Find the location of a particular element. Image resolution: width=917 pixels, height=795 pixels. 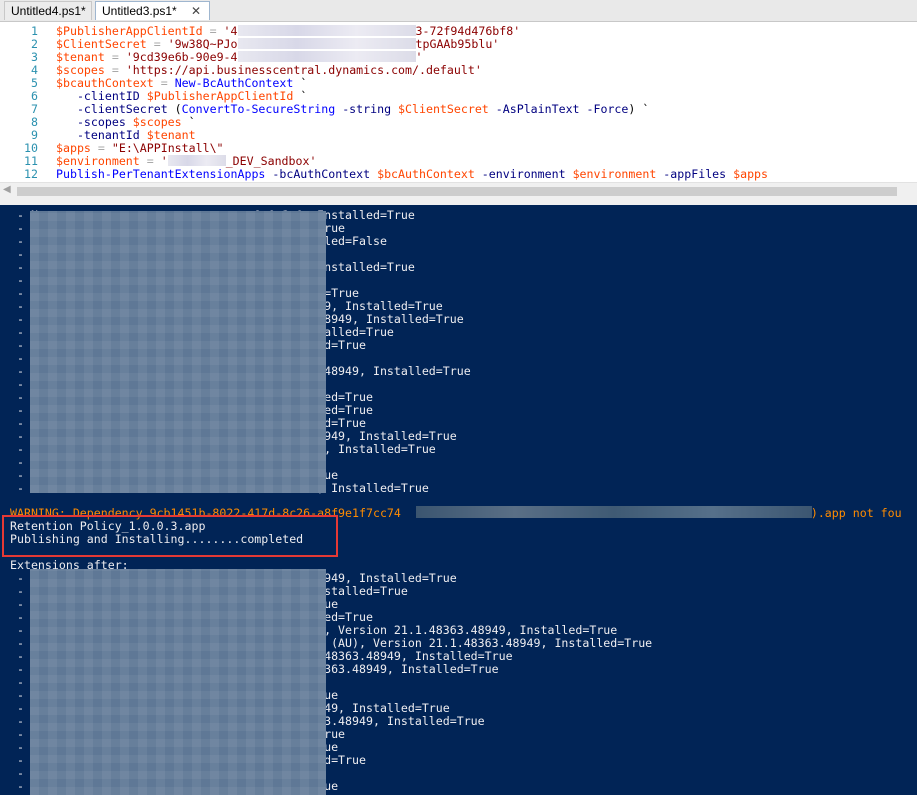

tab-label: Untitled3.ps1* is located at coordinates (139, 11).